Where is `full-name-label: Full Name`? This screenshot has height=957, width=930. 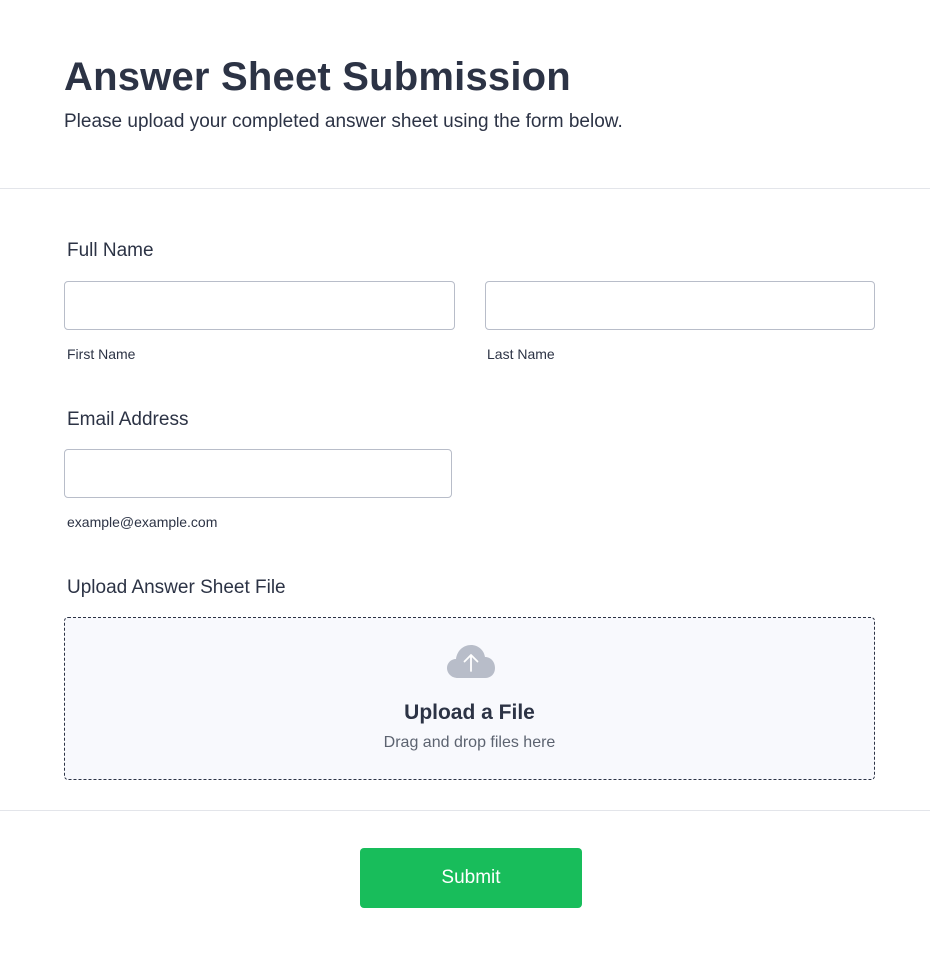
full-name-label: Full Name is located at coordinates (110, 250).